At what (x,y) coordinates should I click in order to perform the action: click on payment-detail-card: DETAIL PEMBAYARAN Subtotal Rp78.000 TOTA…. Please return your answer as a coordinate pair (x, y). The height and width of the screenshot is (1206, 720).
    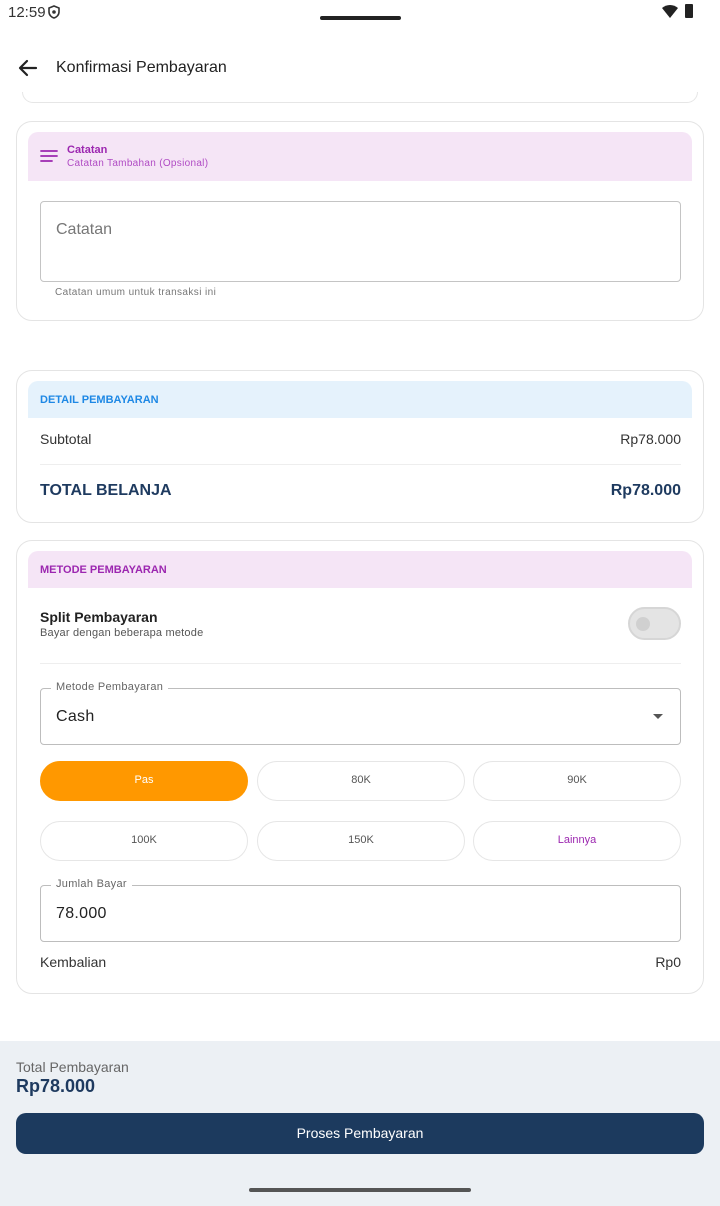
    Looking at the image, I should click on (360, 446).